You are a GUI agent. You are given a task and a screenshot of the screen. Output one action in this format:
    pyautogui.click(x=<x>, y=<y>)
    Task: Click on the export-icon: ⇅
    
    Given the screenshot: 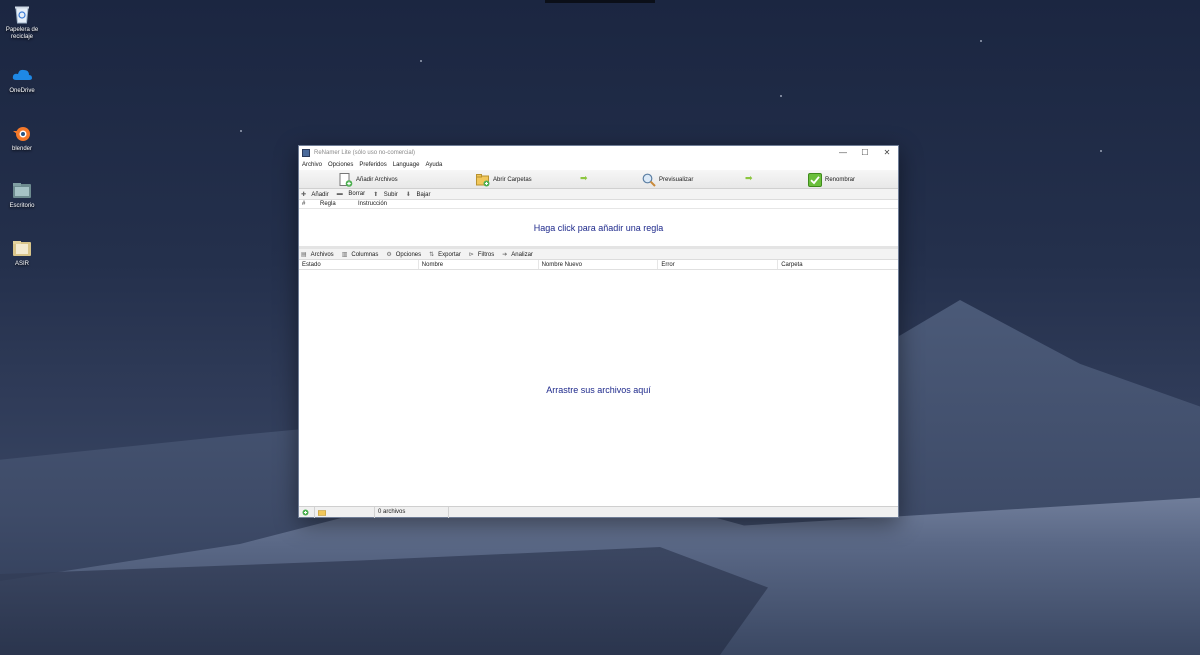 What is the action you would take?
    pyautogui.click(x=432, y=254)
    